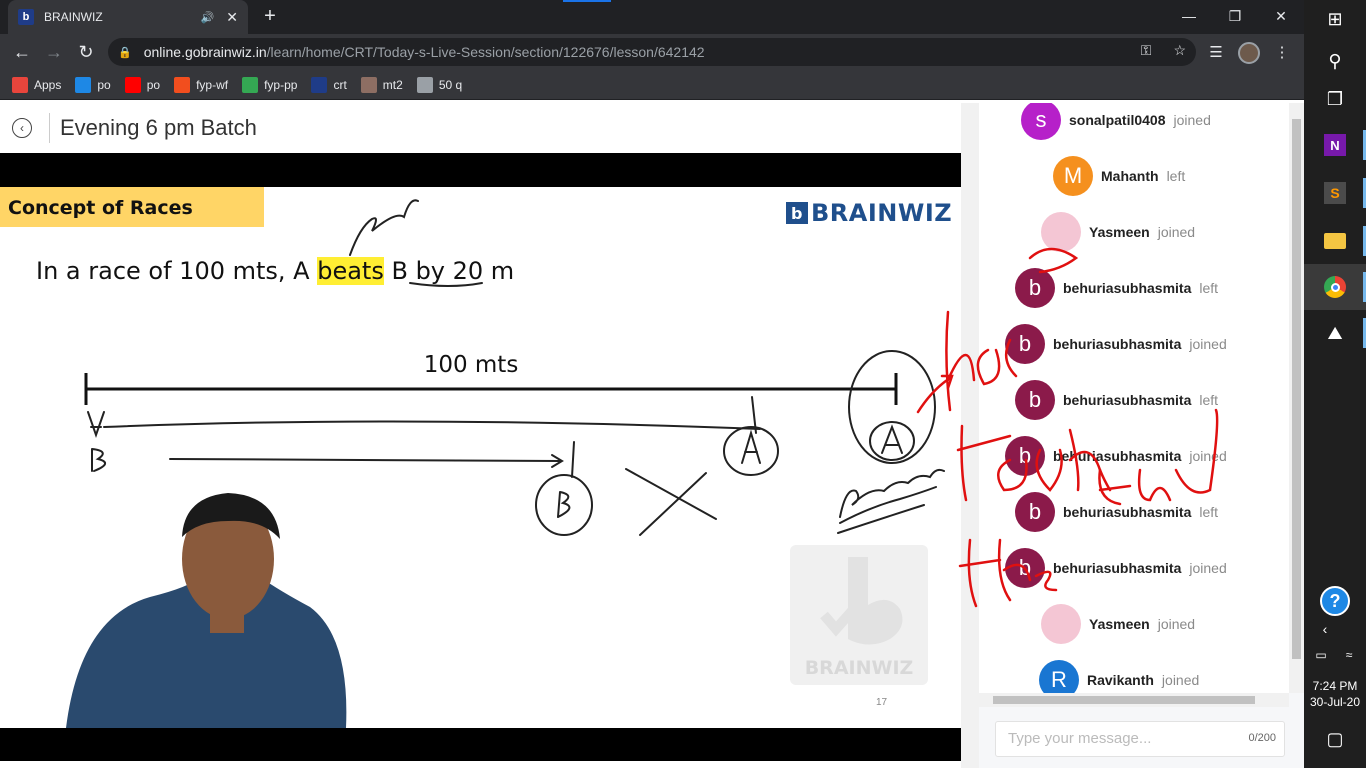 The height and width of the screenshot is (768, 1366). I want to click on bookmark-star-icon: ☆, so click(1179, 50).